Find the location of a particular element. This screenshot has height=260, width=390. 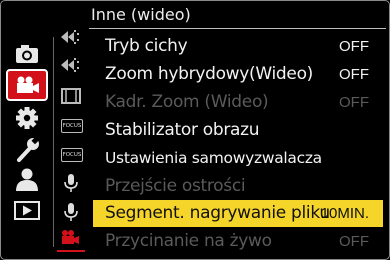

menu-row-self-timer-settings: Ustawienia samowyzwalacza is located at coordinates (238, 158).